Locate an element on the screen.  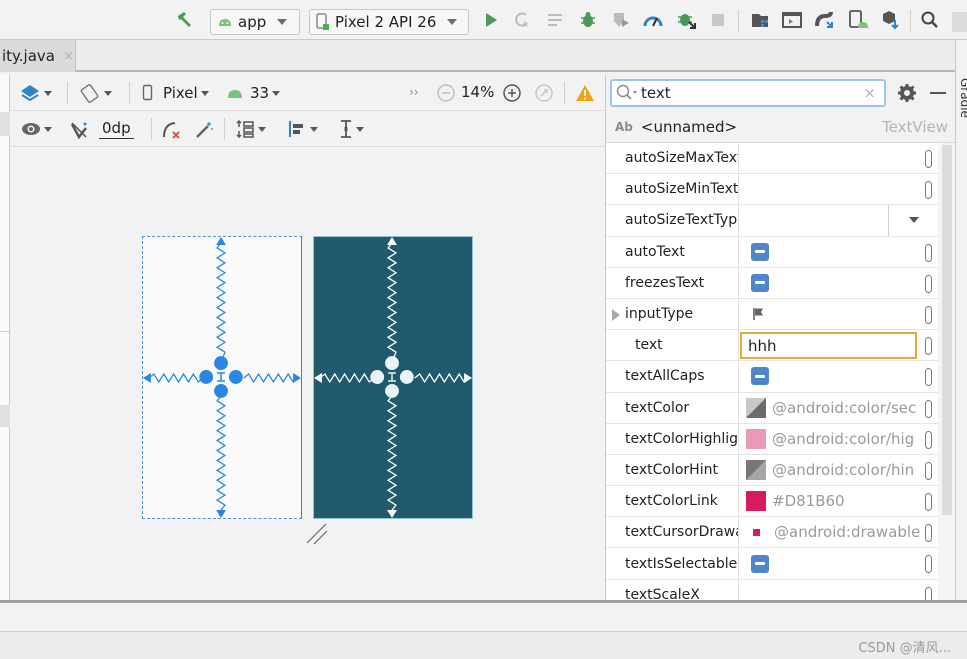
zoom-in-icon is located at coordinates (512, 95).